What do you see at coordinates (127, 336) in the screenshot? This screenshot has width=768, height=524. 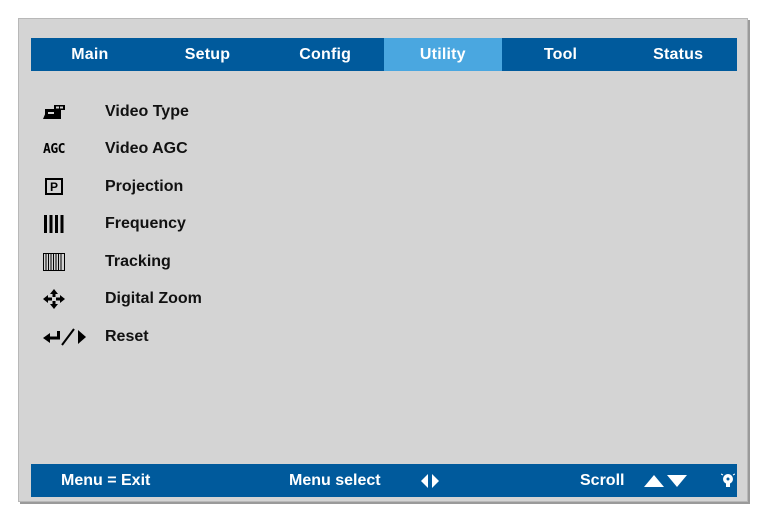 I see `menu-item-label: Reset` at bounding box center [127, 336].